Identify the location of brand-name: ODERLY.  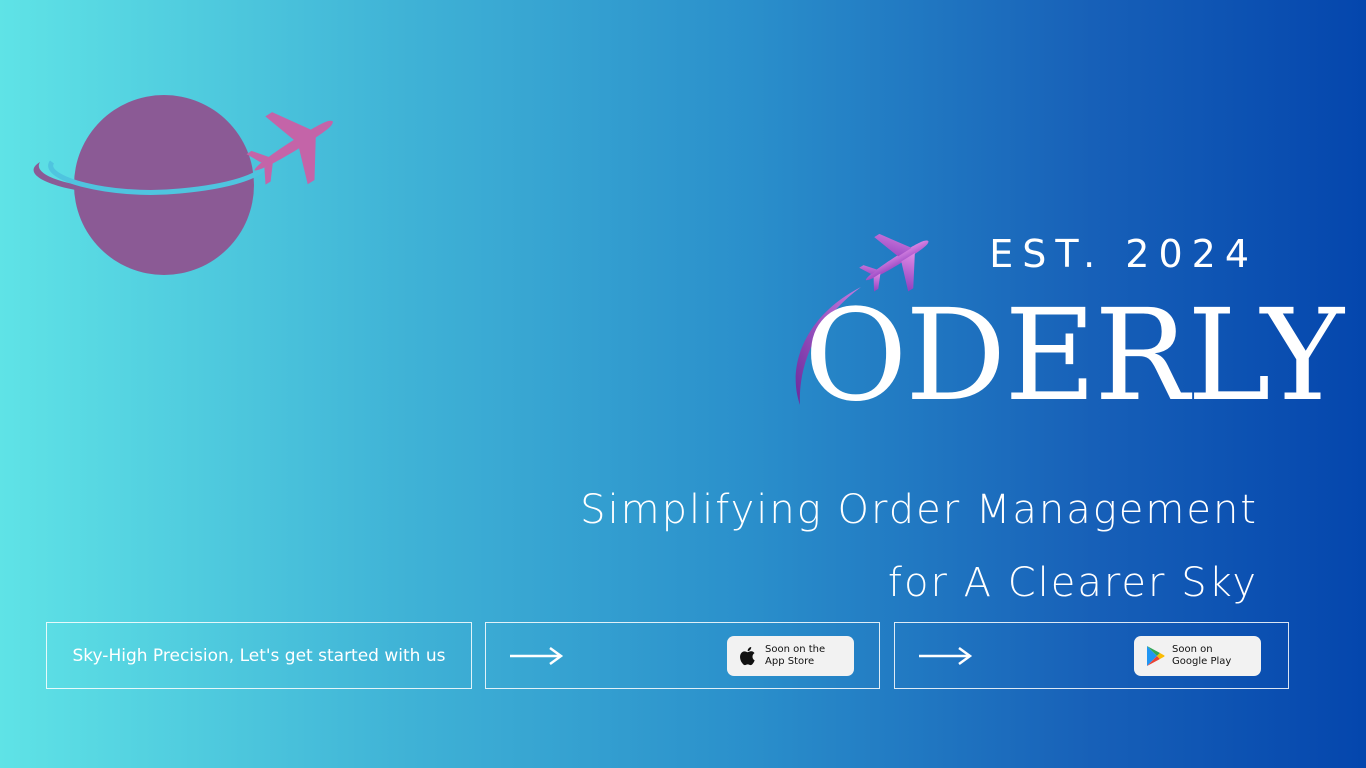
(1074, 355).